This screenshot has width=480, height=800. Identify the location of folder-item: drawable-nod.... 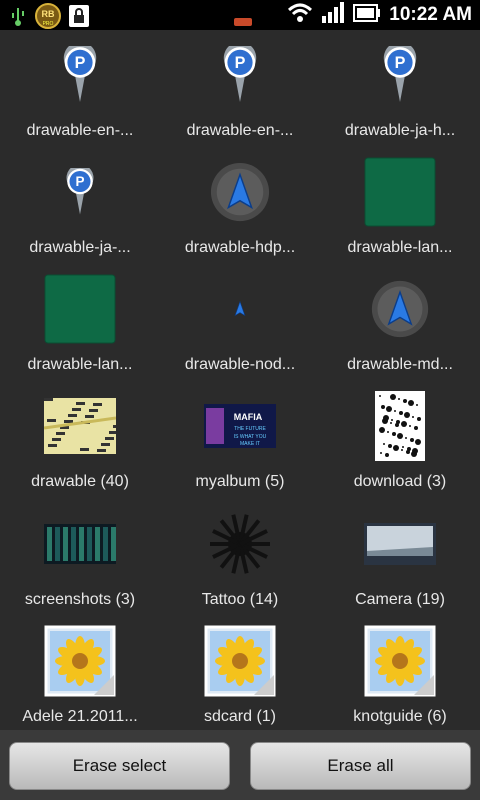
(240, 323).